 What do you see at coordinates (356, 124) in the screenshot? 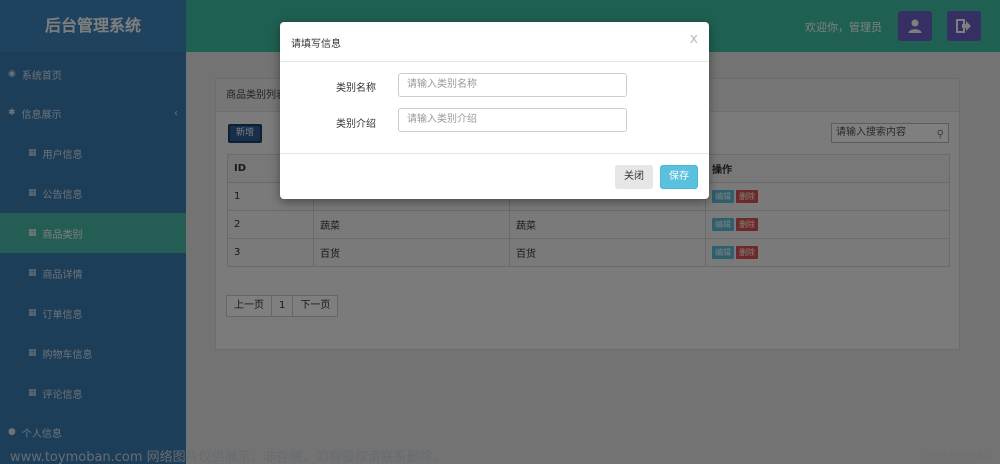
I see `category-desc-label: 类别介绍` at bounding box center [356, 124].